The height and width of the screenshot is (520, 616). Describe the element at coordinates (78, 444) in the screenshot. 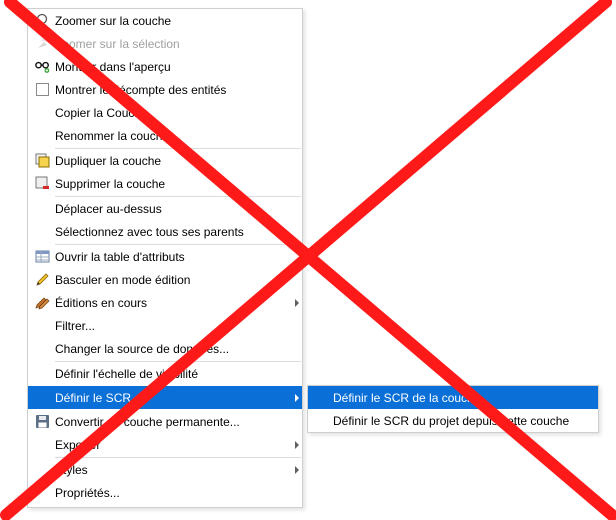

I see `menu-item-label: Exporter` at that location.